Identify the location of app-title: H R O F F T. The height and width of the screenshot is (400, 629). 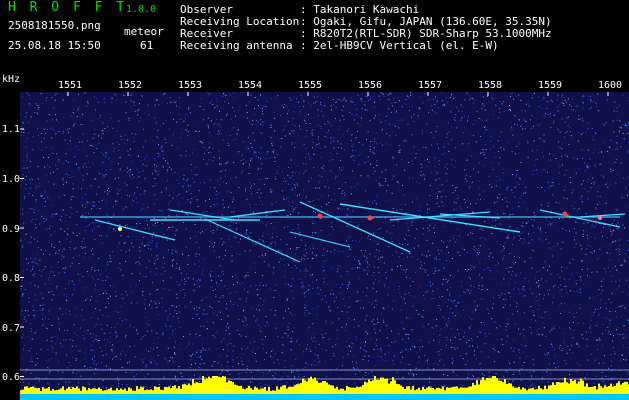
(68, 7).